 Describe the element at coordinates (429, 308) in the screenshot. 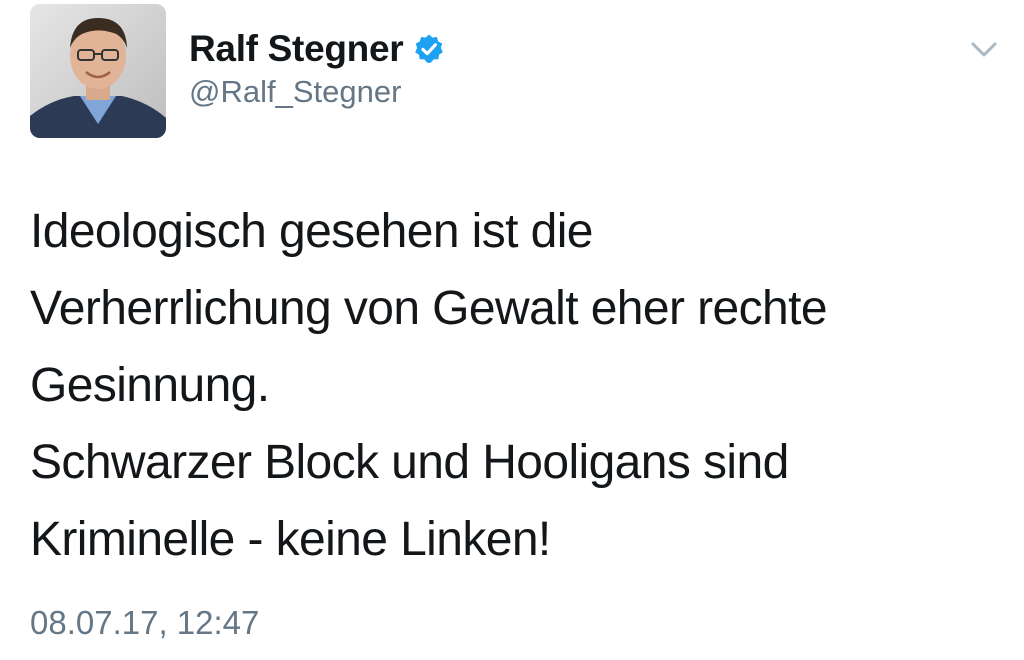

I see `tweet-text-line: Verherrlichung von Gewalt eher rechte` at that location.